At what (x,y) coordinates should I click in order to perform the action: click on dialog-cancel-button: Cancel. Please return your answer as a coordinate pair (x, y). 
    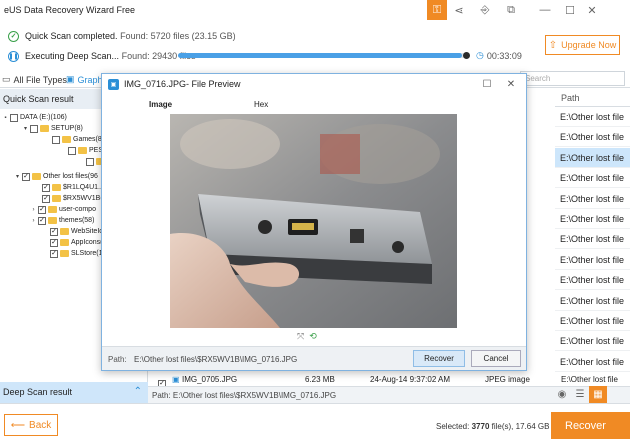
    Looking at the image, I should click on (496, 358).